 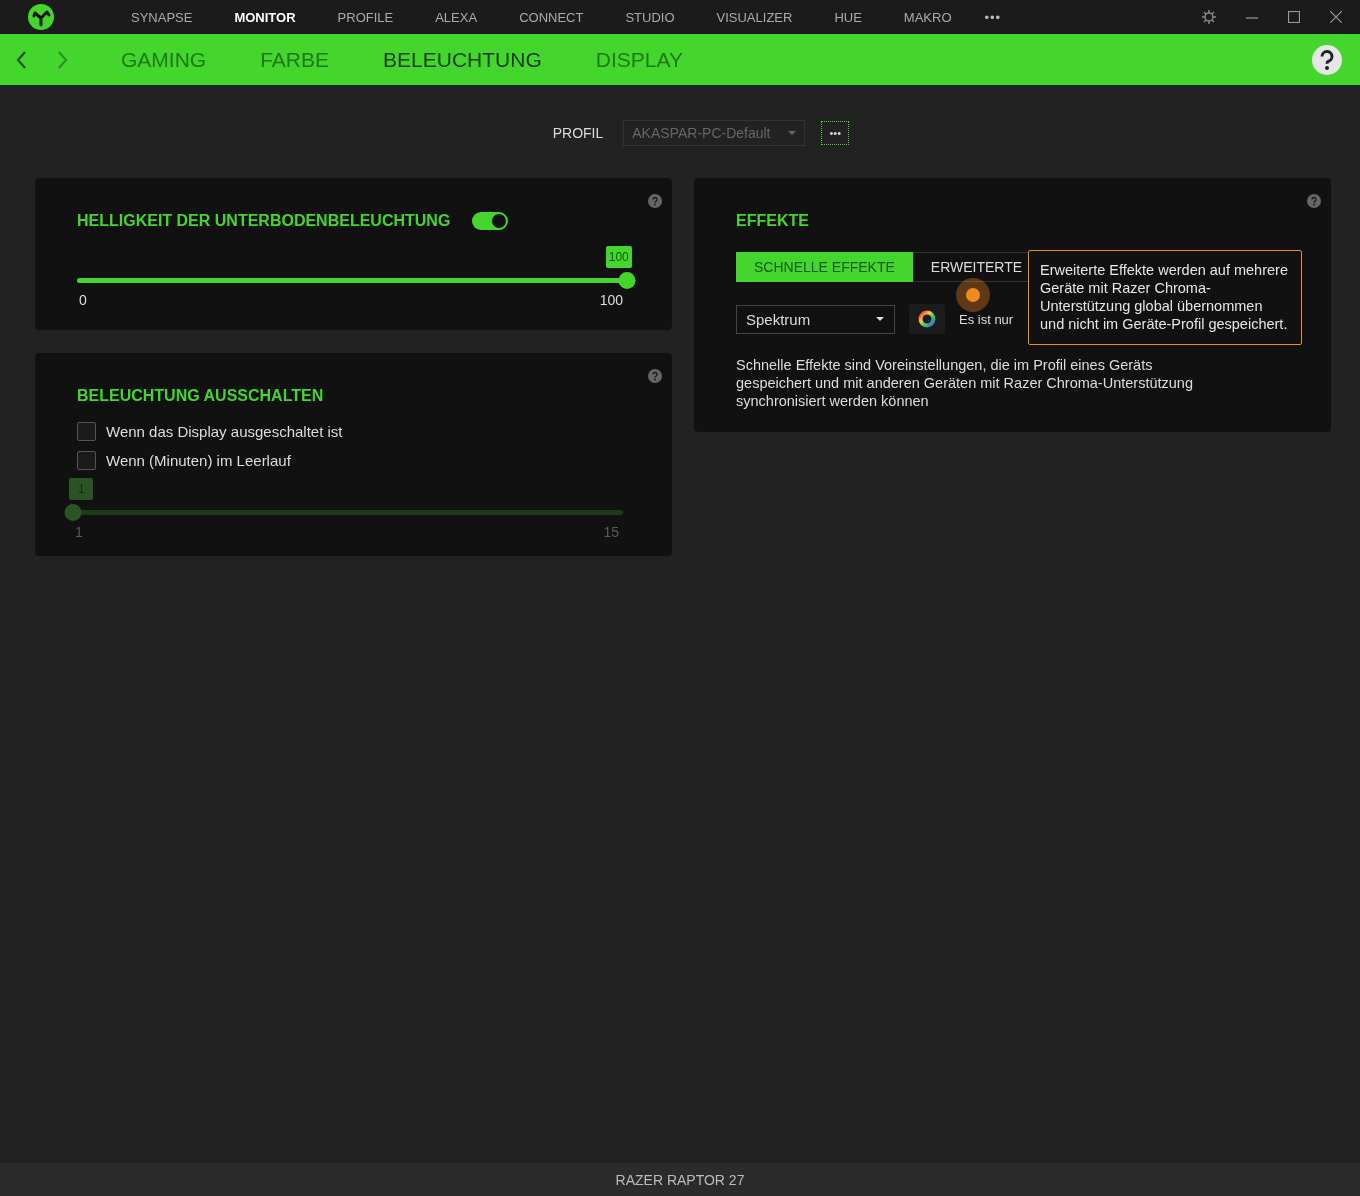 I want to click on color-wheel-button, so click(x=927, y=319).